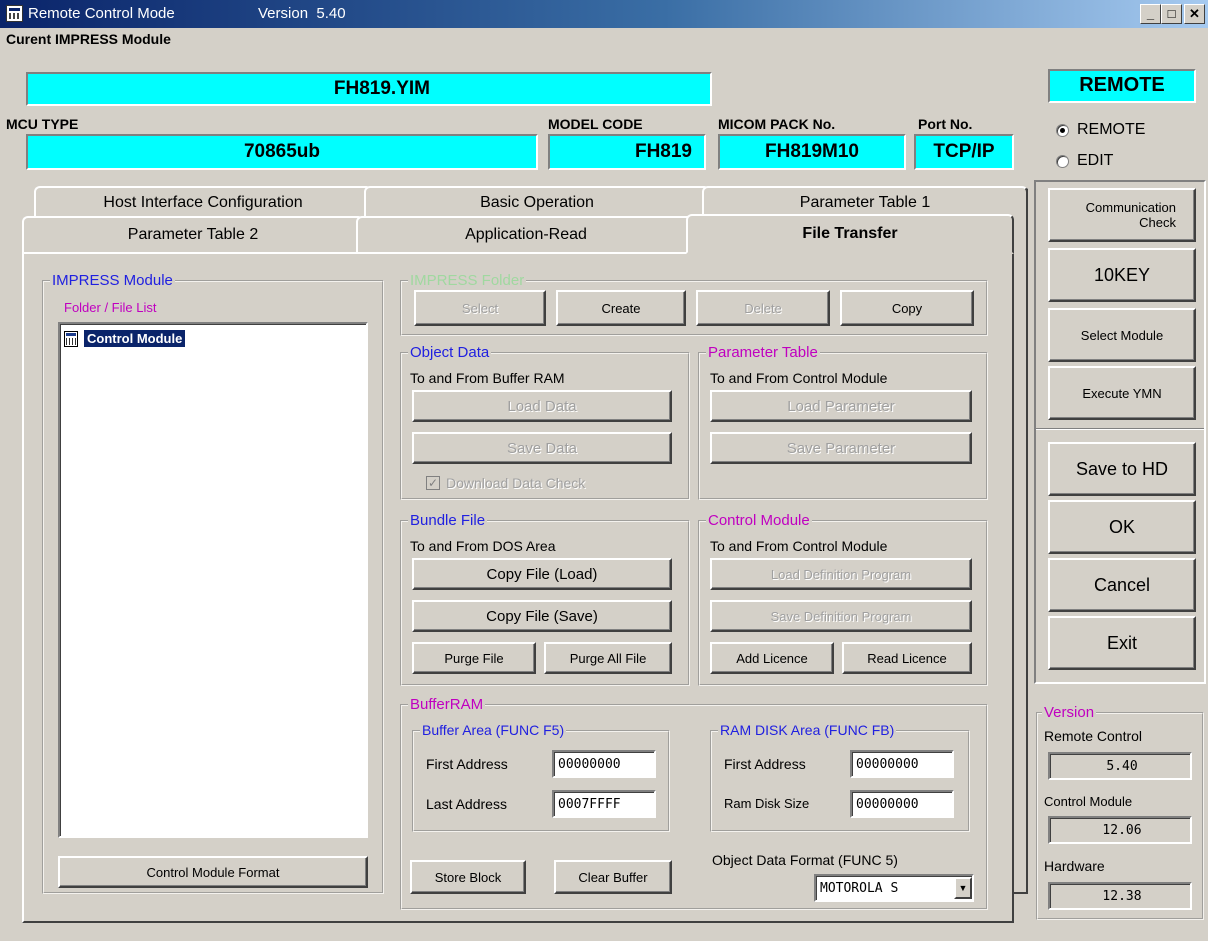 The image size is (1208, 941). Describe the element at coordinates (526, 234) in the screenshot. I see `tab-application-read: Application-Read` at that location.